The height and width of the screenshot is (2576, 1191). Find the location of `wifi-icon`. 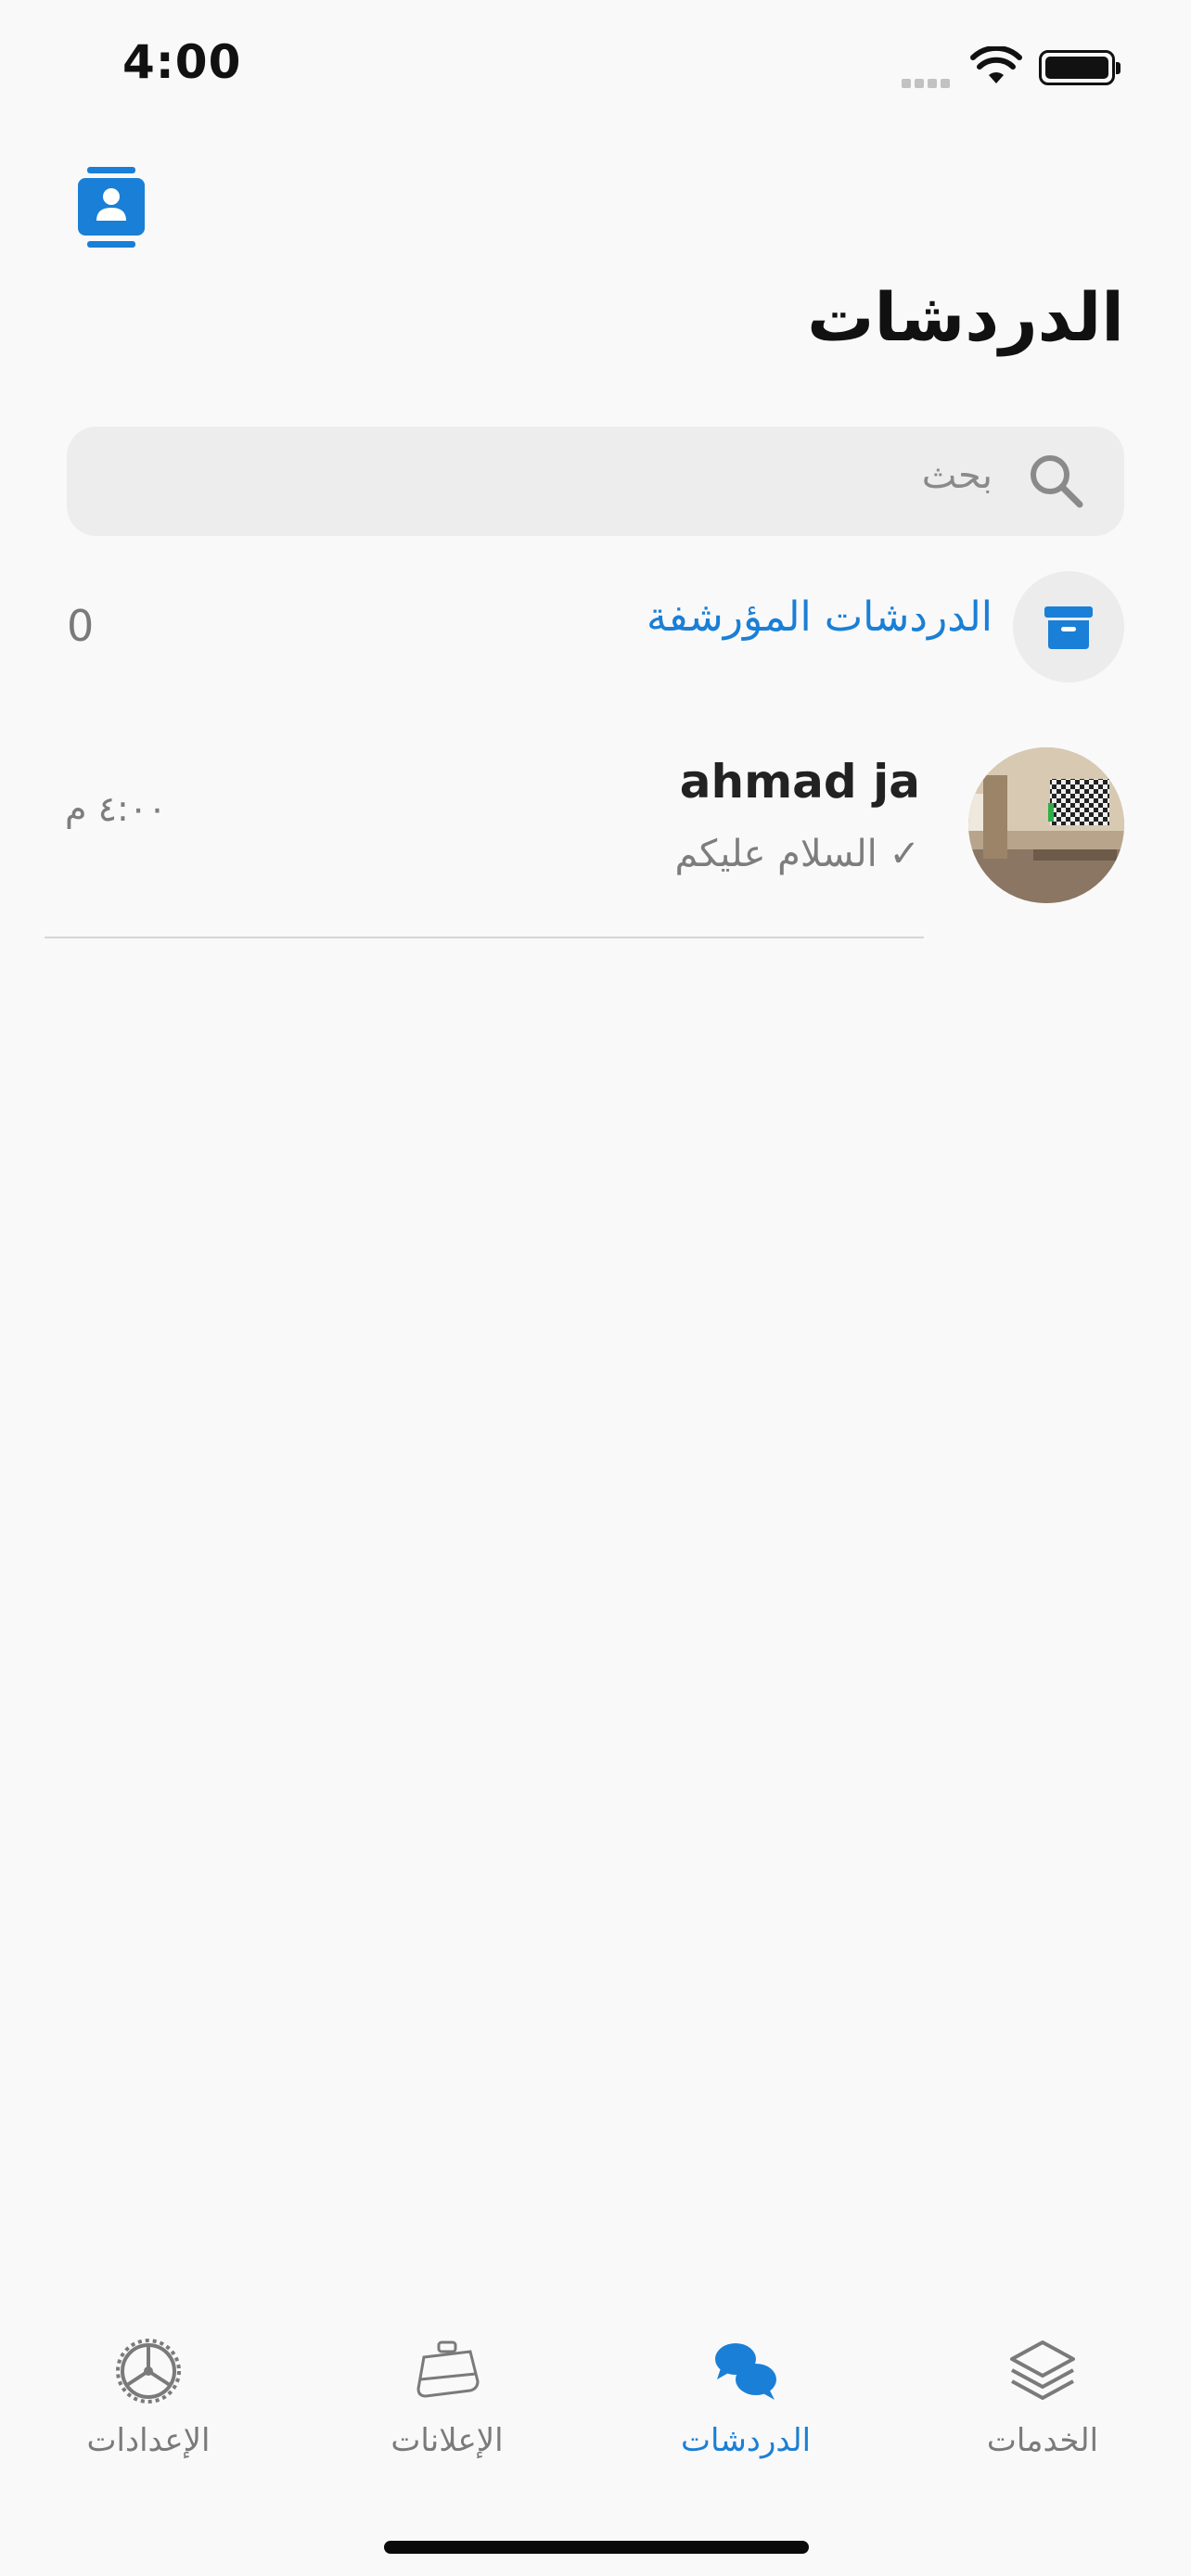

wifi-icon is located at coordinates (996, 64).